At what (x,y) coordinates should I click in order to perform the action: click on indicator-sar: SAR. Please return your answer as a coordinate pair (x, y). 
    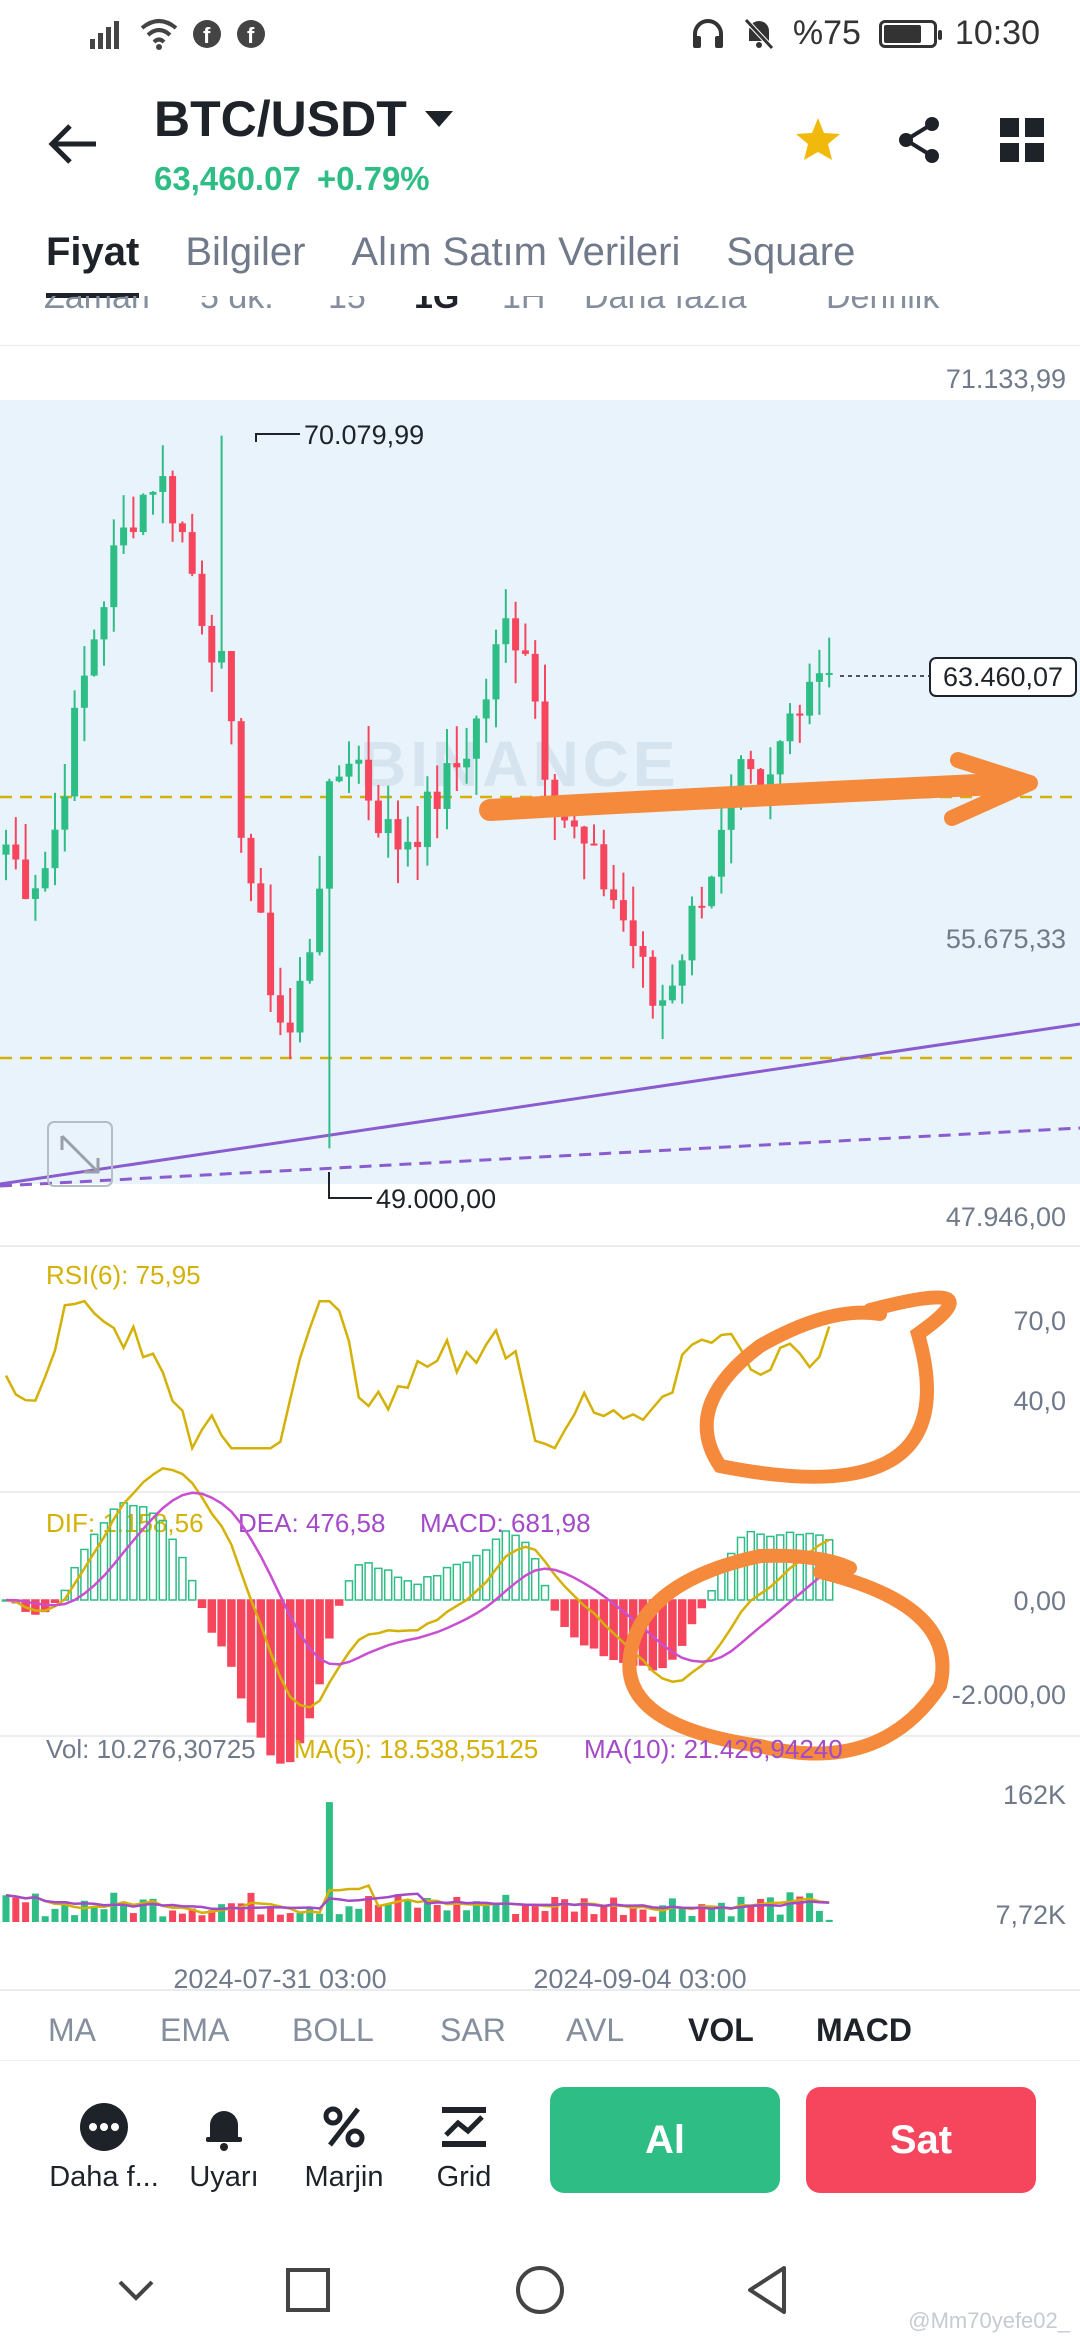
    Looking at the image, I should click on (473, 2030).